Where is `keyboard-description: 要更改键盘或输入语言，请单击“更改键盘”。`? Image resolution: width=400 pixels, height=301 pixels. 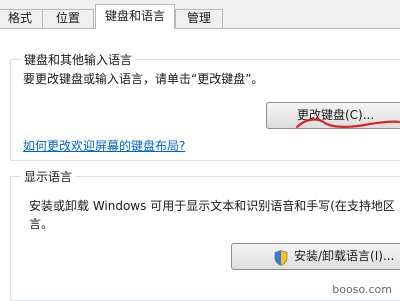
keyboard-description: 要更改键盘或输入语言，请单击“更改键盘”。 is located at coordinates (143, 79).